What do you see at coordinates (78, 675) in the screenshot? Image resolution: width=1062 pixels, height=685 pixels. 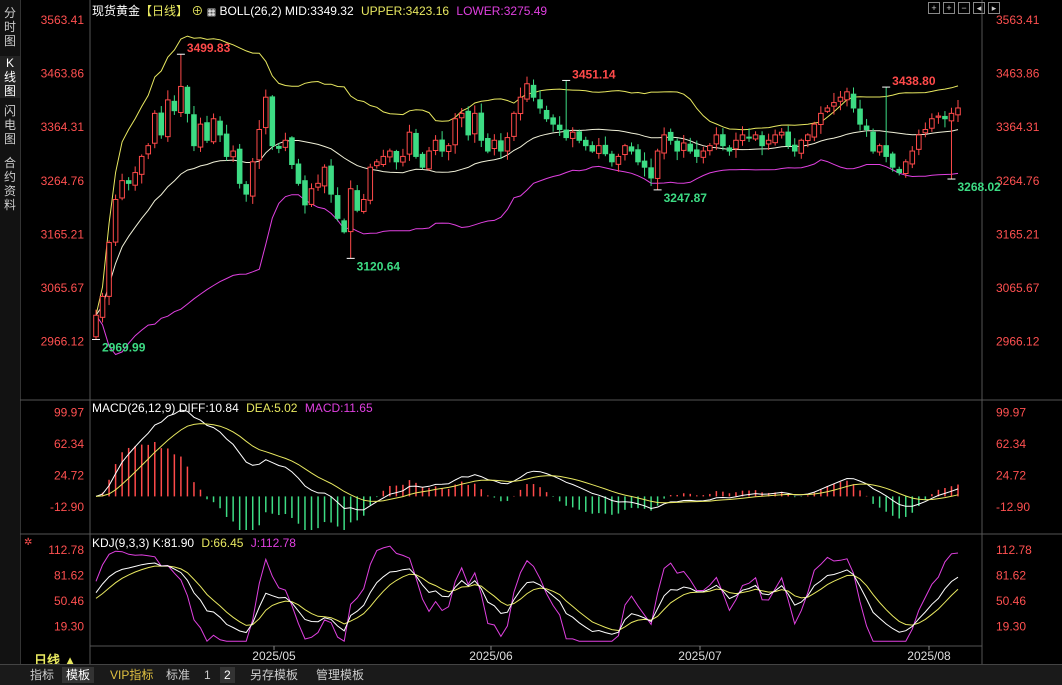 I see `bottom-tab-1: 模板` at bounding box center [78, 675].